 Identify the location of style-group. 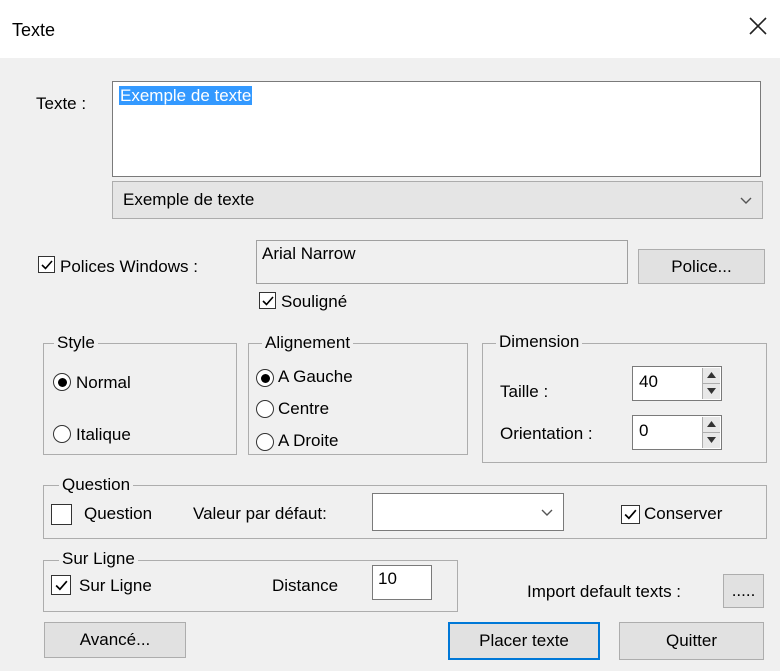
(140, 399).